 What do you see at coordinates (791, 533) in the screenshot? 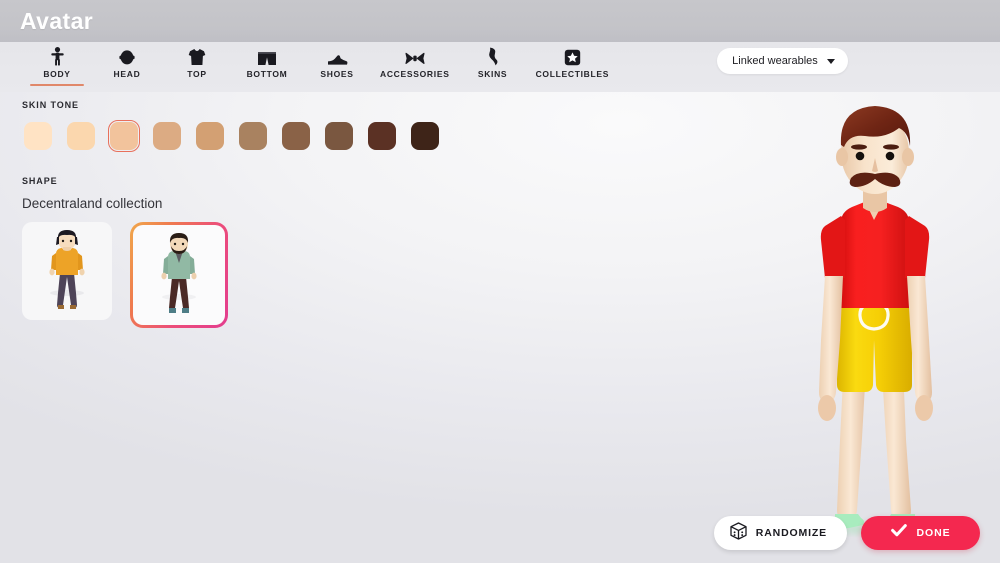
I see `randomize-button-label: RANDOMIZE` at bounding box center [791, 533].